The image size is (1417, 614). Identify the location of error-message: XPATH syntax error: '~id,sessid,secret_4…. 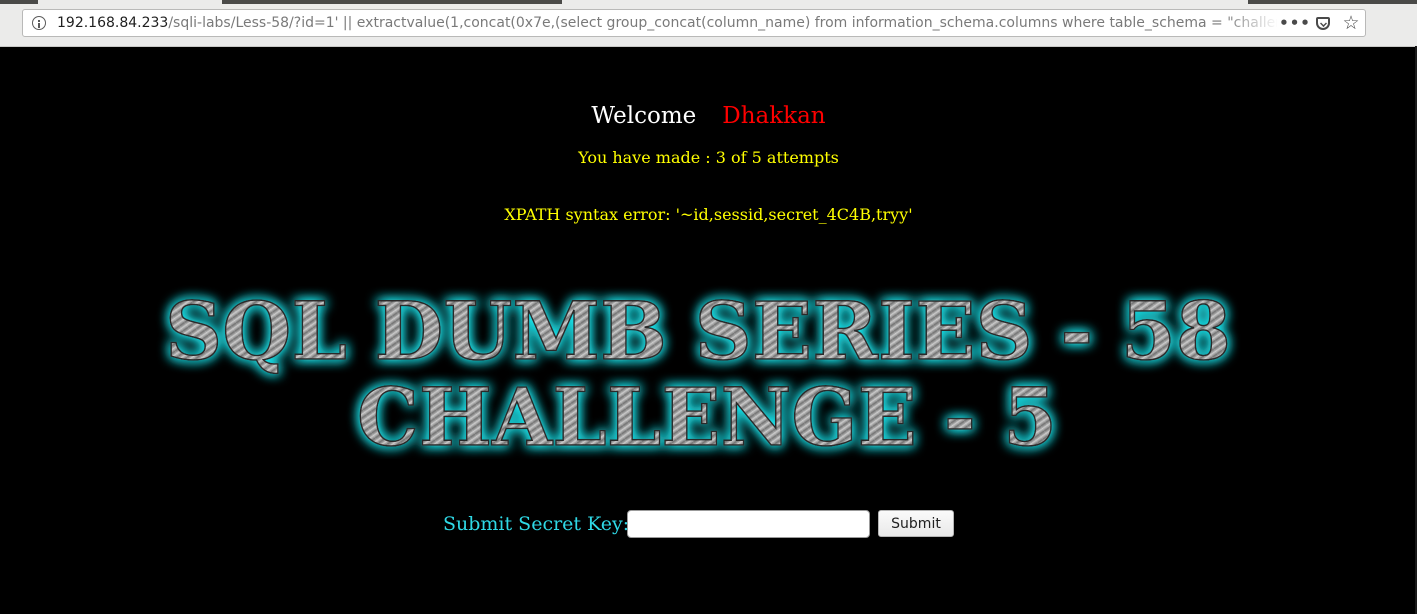
(708, 214).